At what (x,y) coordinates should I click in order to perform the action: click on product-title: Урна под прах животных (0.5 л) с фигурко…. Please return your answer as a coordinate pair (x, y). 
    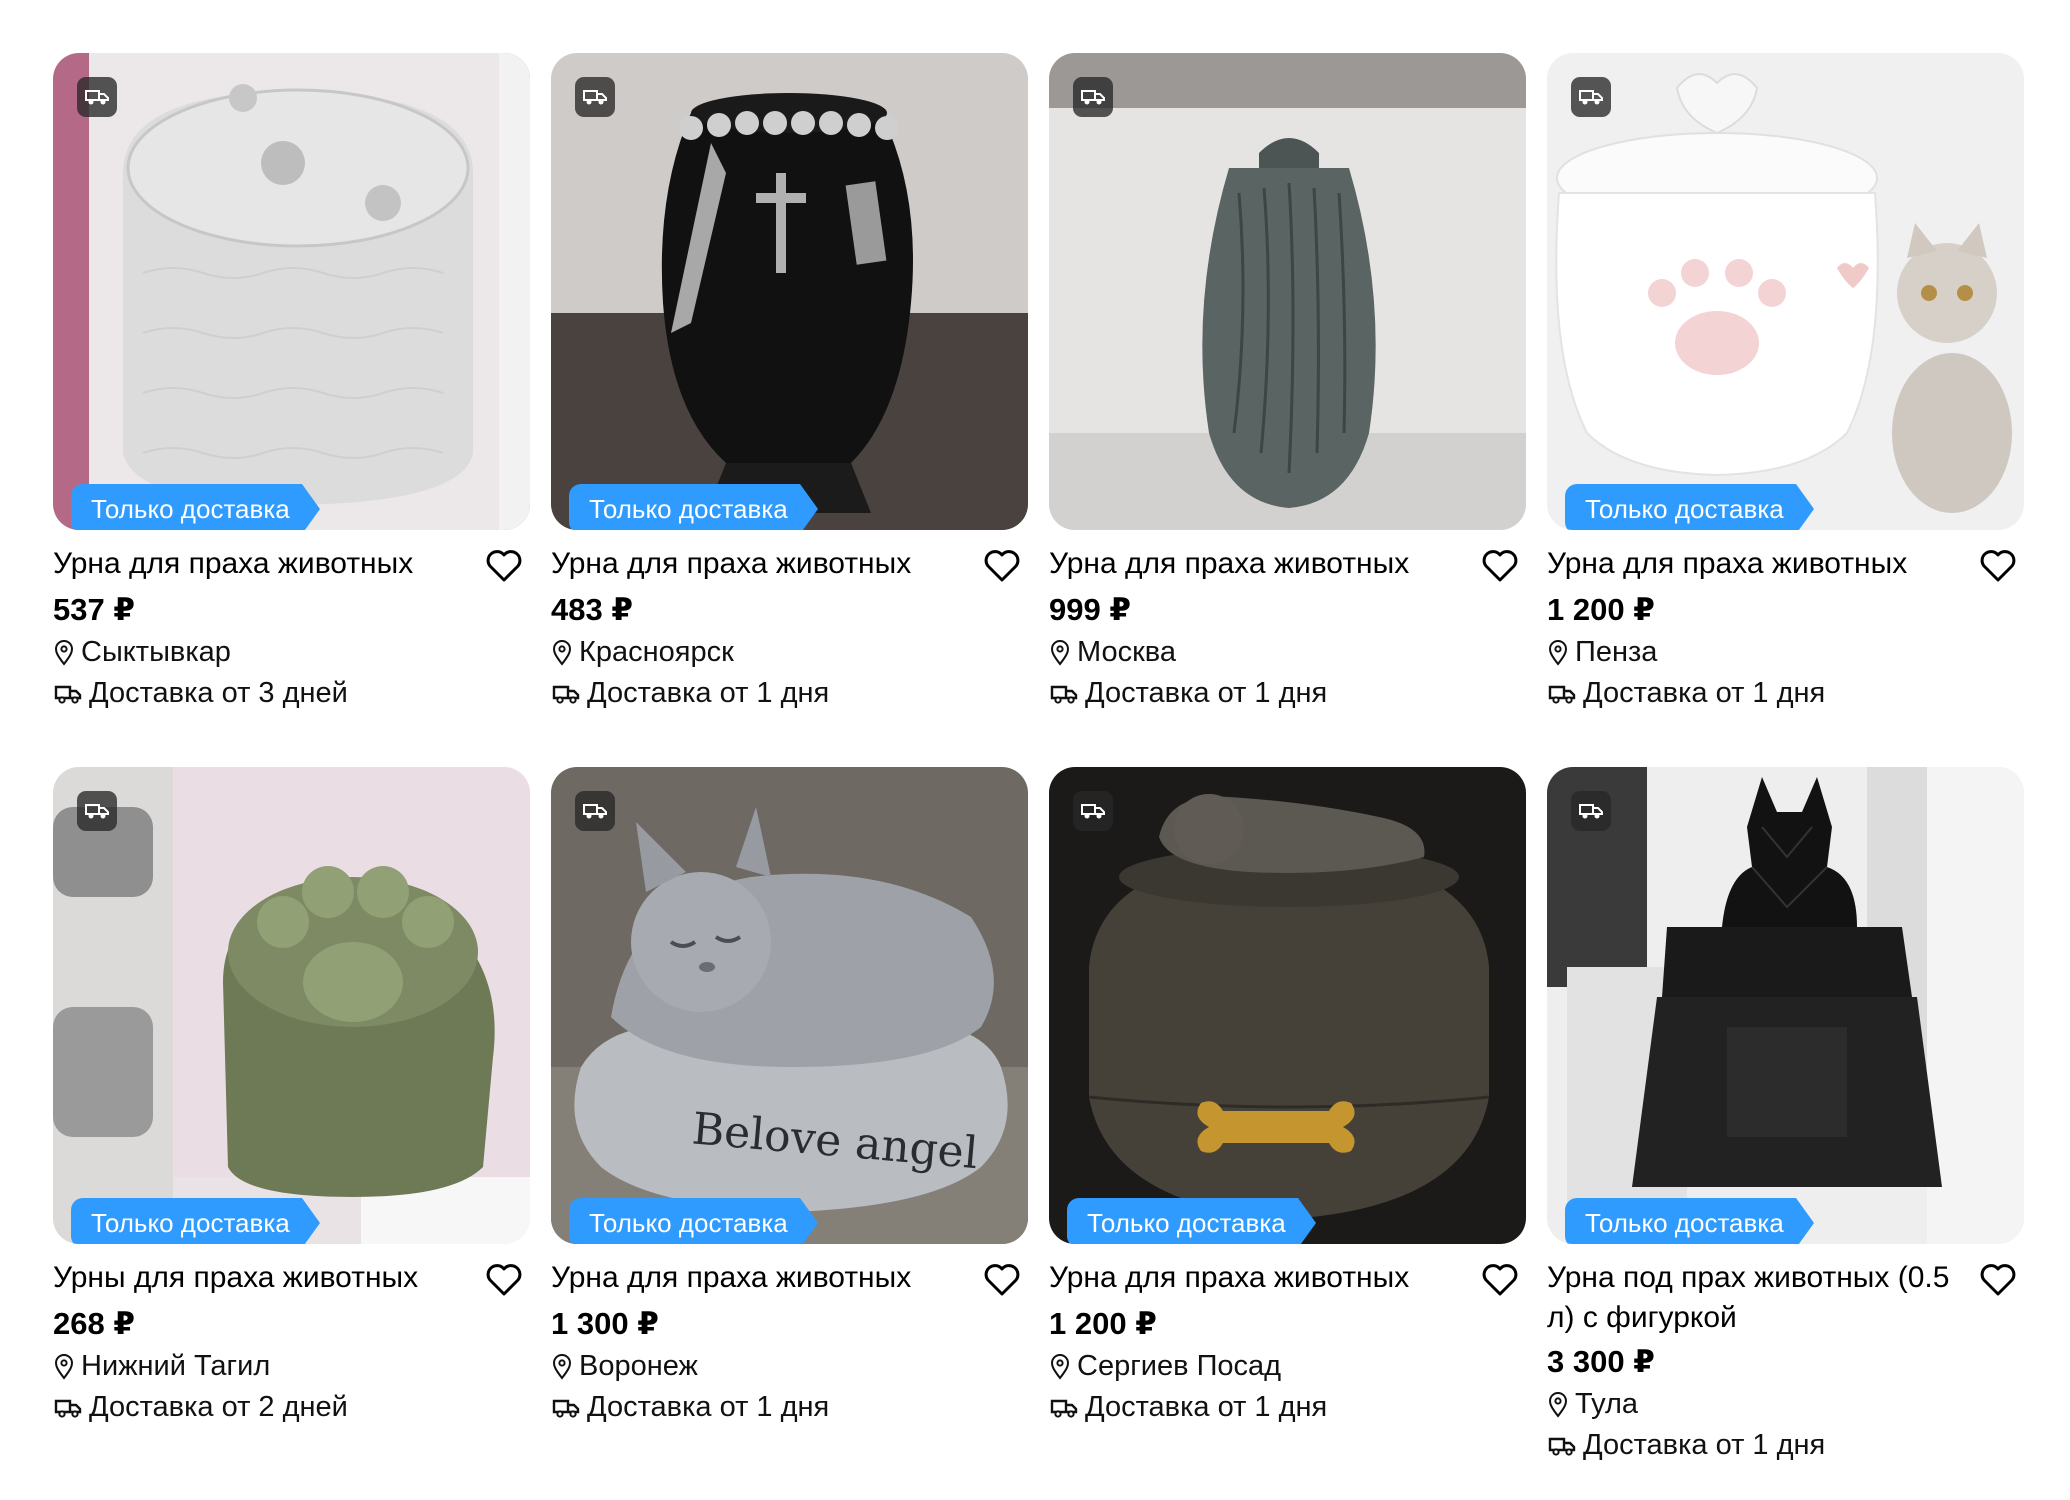
    Looking at the image, I should click on (1757, 1298).